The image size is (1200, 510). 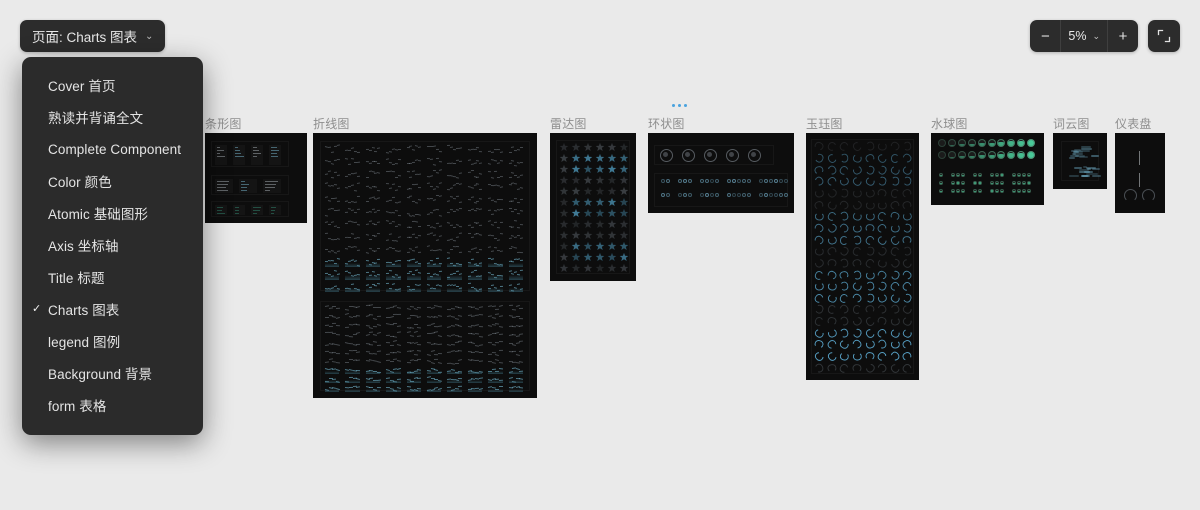 What do you see at coordinates (721, 173) in the screenshot?
I see `artboard-frame` at bounding box center [721, 173].